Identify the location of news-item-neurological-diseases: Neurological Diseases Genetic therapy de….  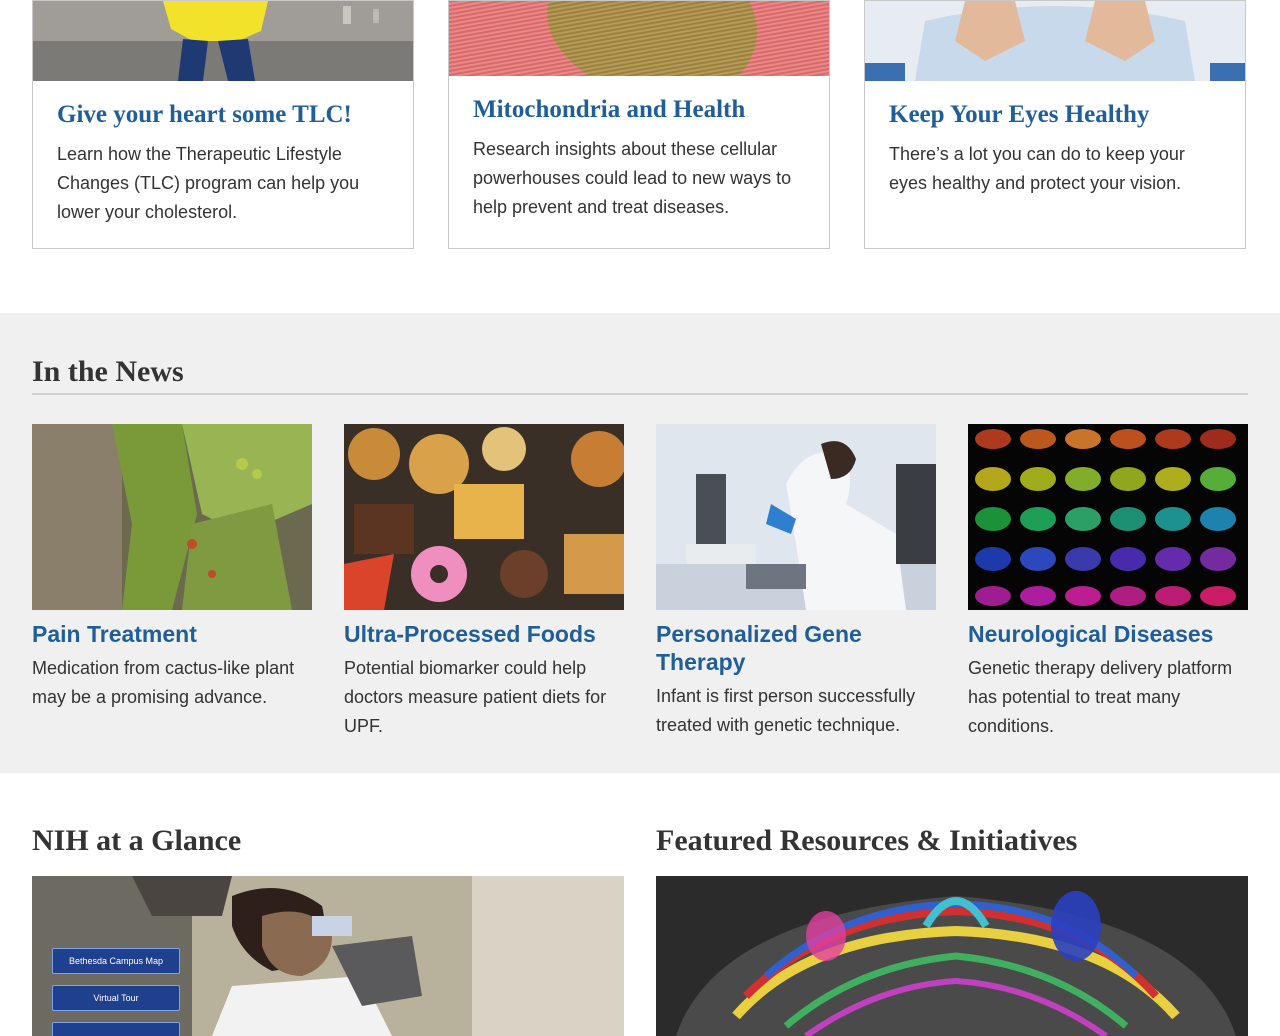
(1108, 582).